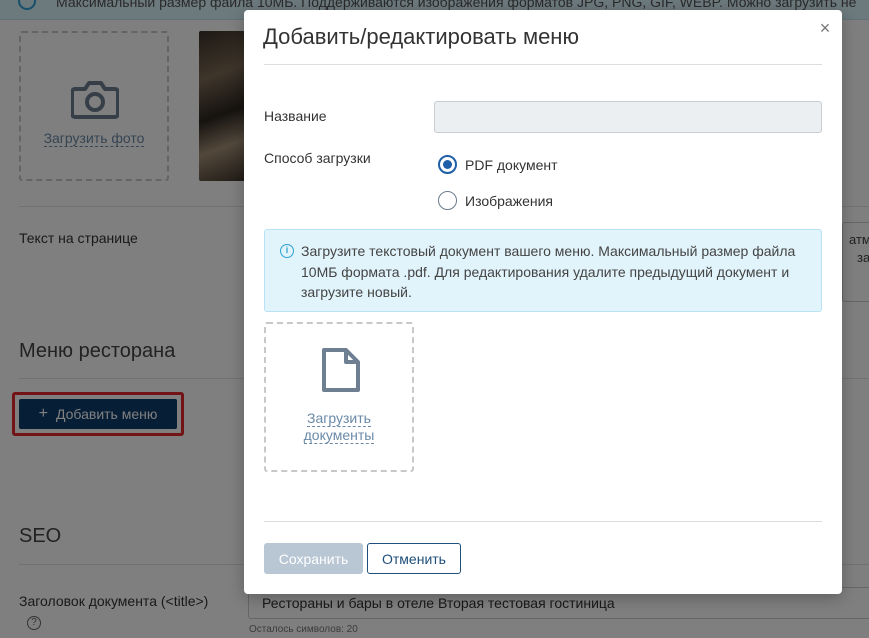 Image resolution: width=869 pixels, height=638 pixels. I want to click on name-input, so click(628, 117).